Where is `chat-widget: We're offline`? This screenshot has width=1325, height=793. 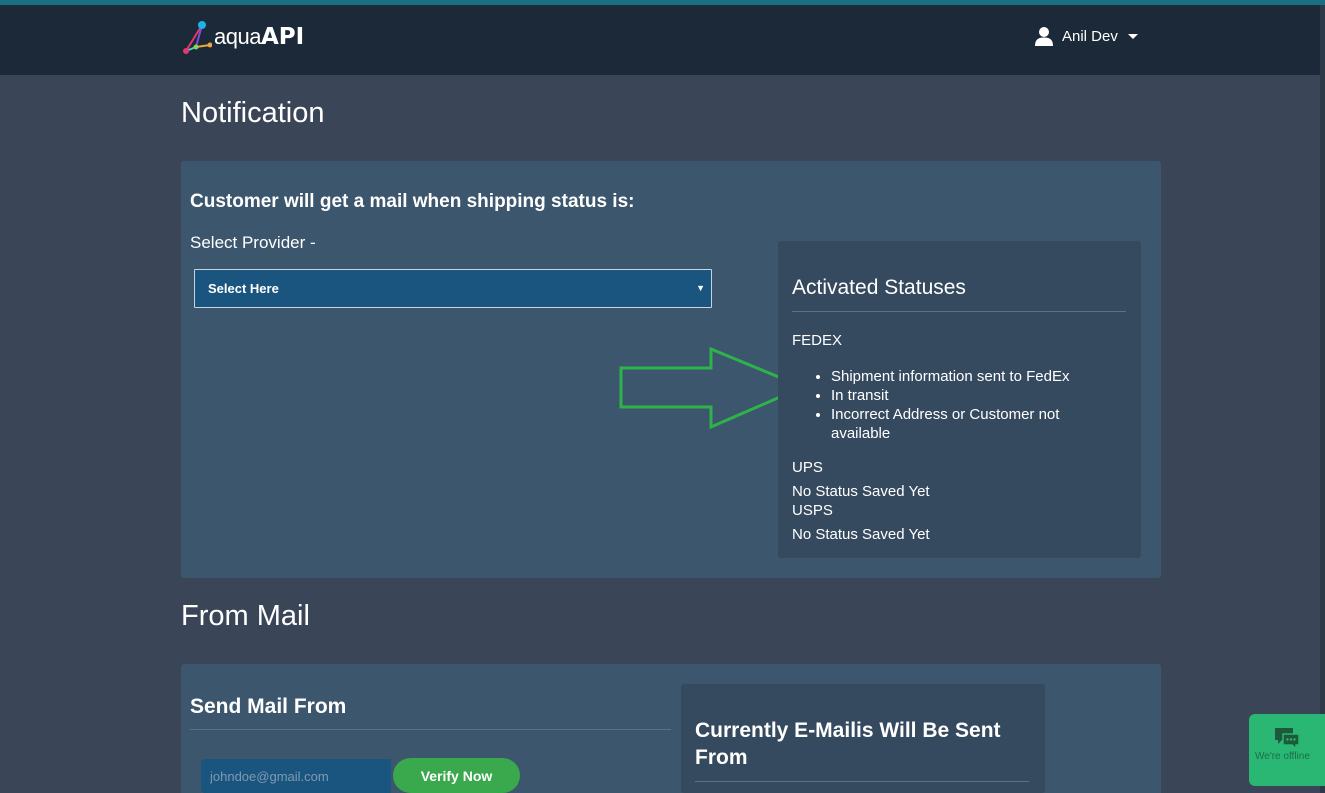 chat-widget: We're offline is located at coordinates (1287, 750).